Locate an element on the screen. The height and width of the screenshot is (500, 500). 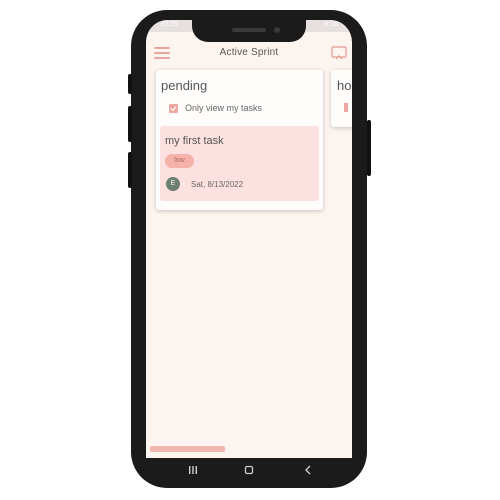
phone-volume-down-button is located at coordinates (130, 170).